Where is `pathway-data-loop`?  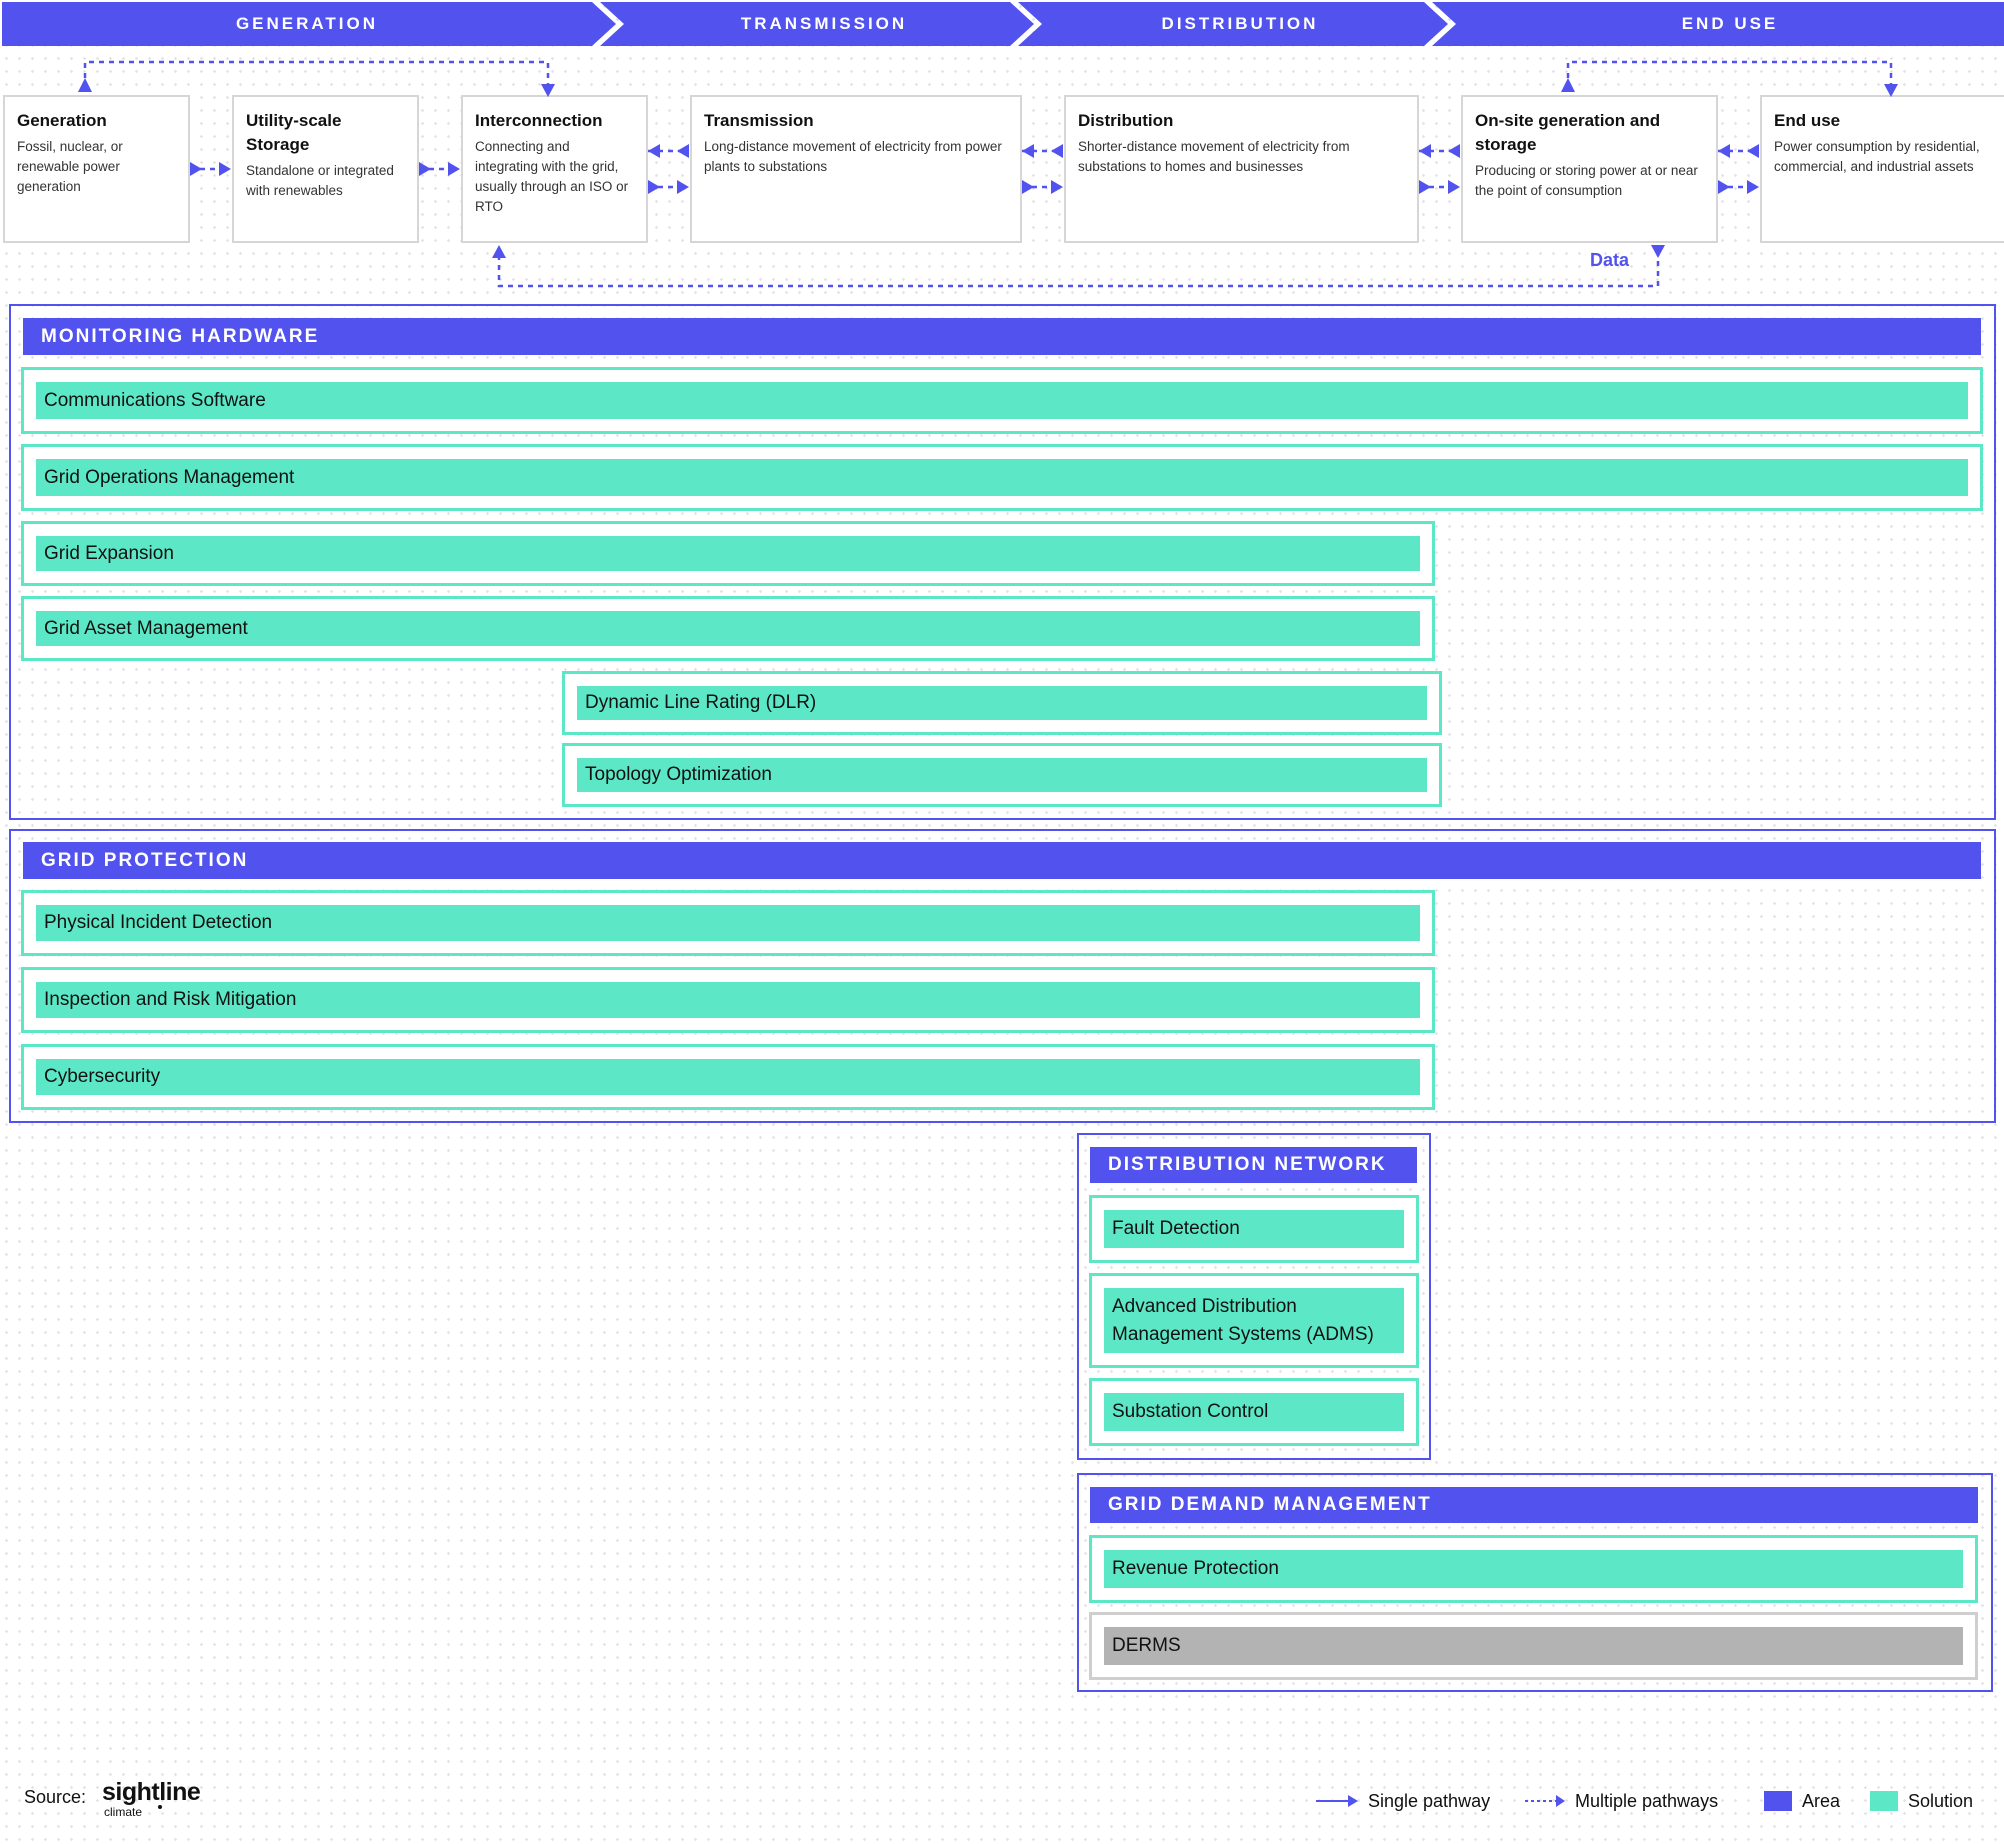
pathway-data-loop is located at coordinates (1078, 271).